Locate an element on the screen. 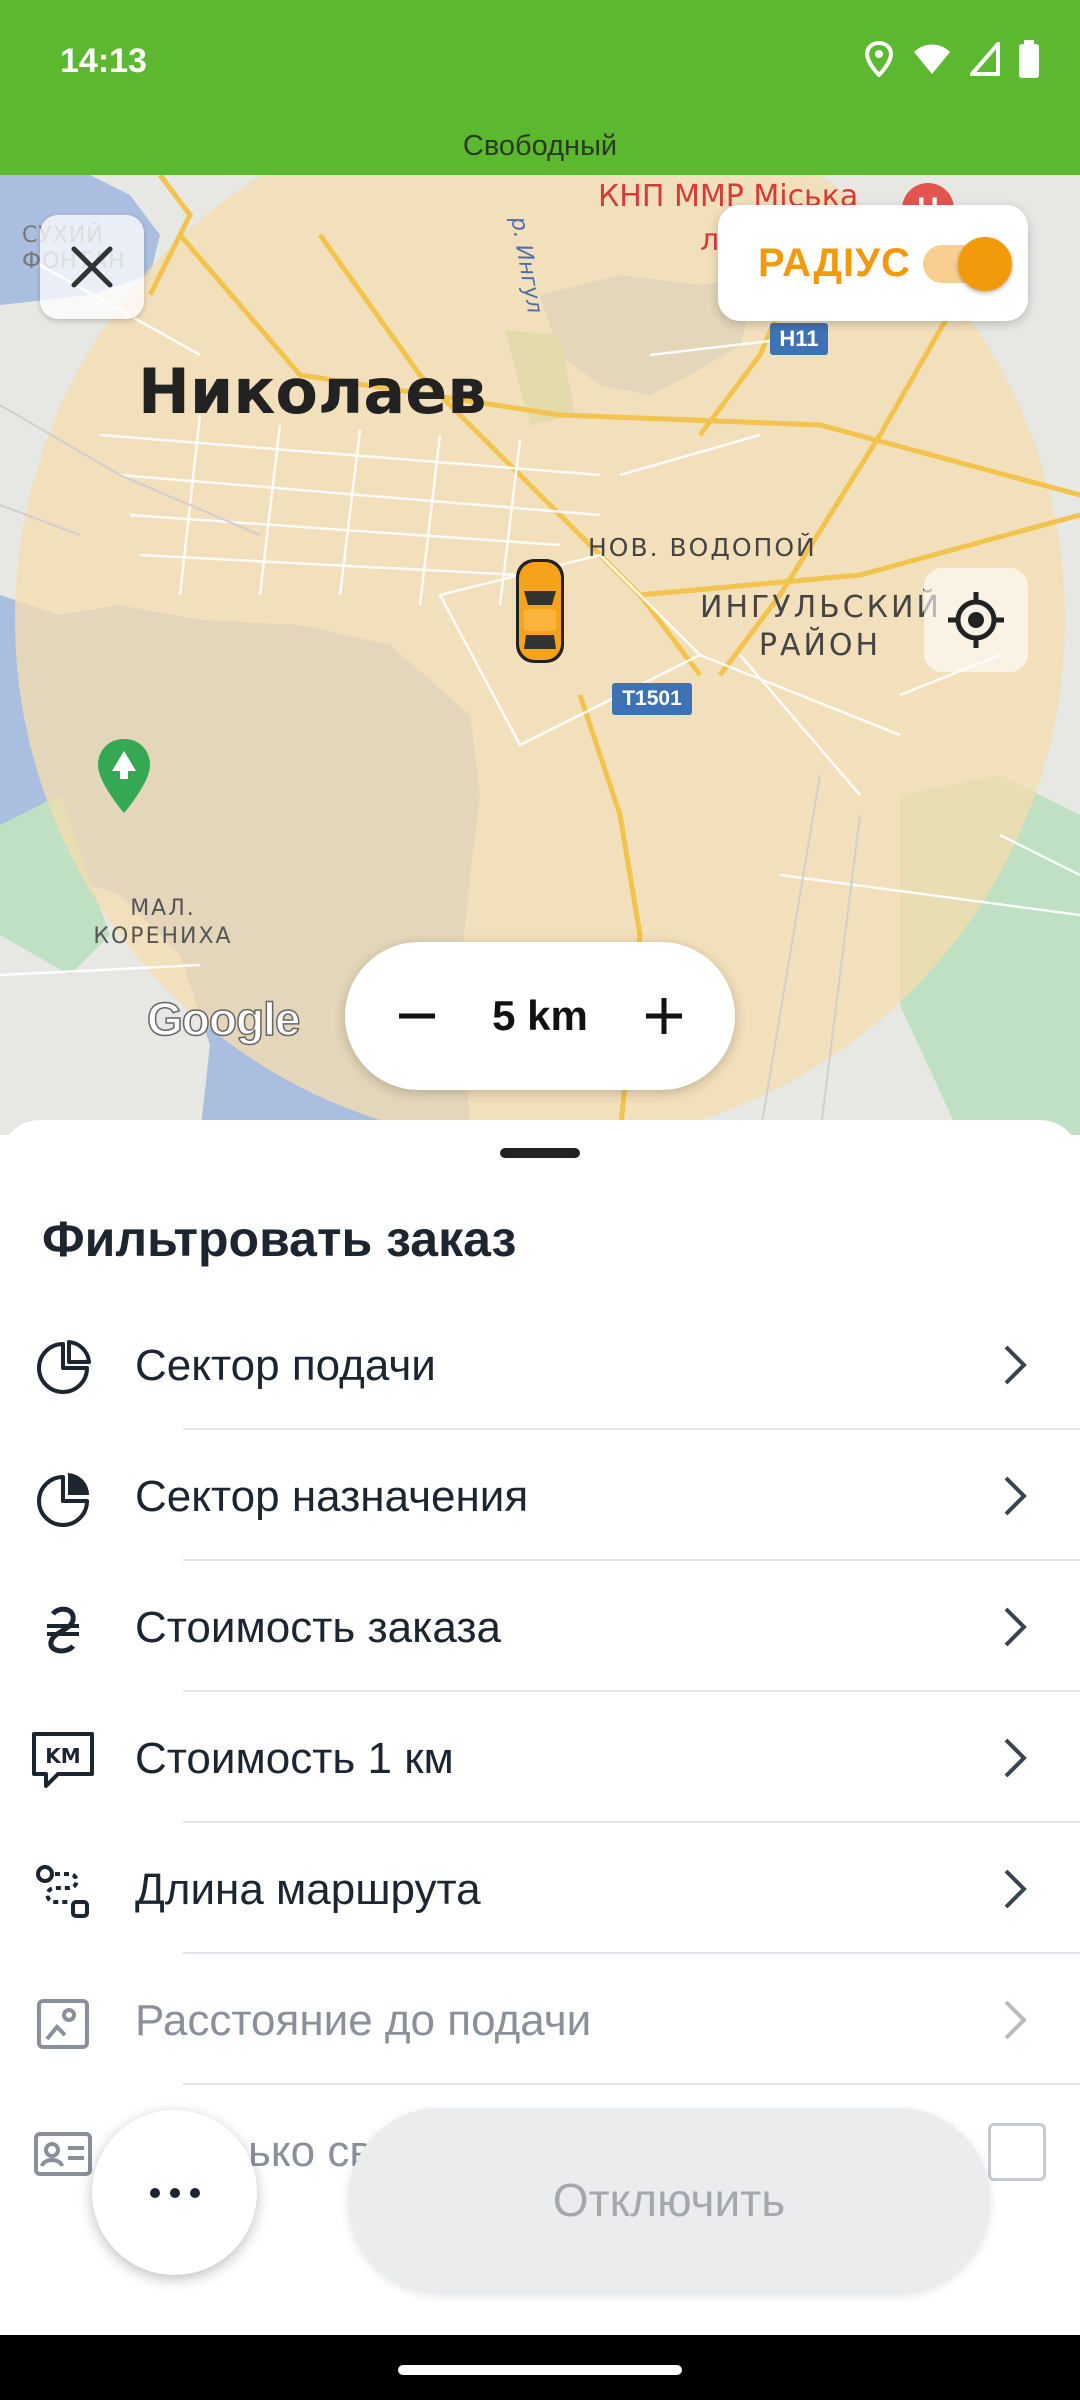 The width and height of the screenshot is (1080, 2400). map-pin-card-icon is located at coordinates (63, 2023).